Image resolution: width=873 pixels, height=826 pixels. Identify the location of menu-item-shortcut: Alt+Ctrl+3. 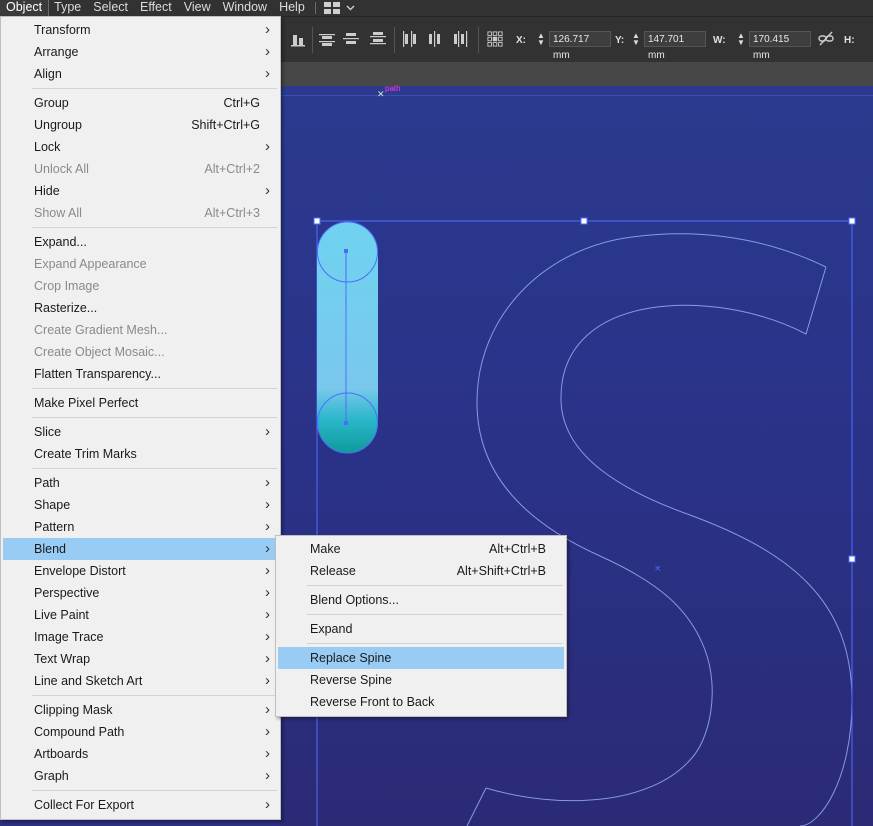
(232, 213).